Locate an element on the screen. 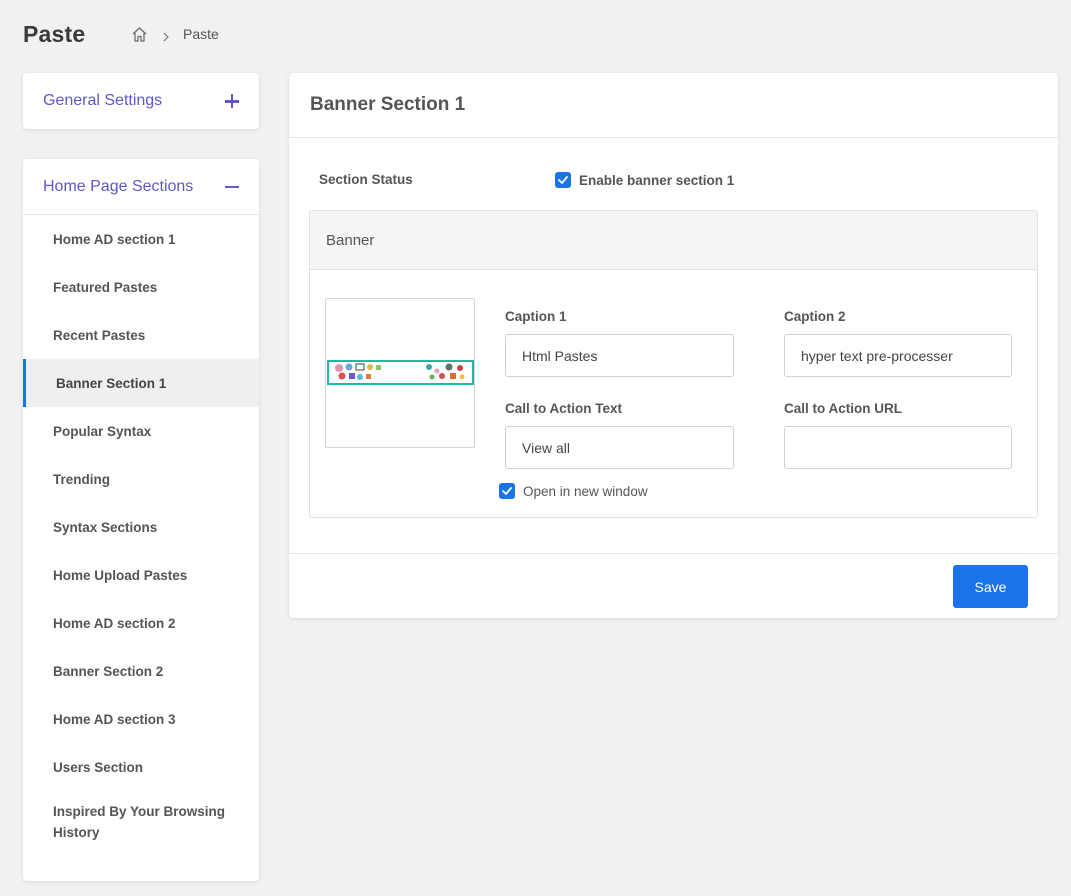 The image size is (1071, 896). sidebar-item-syntax-sections: Syntax Sections is located at coordinates (141, 527).